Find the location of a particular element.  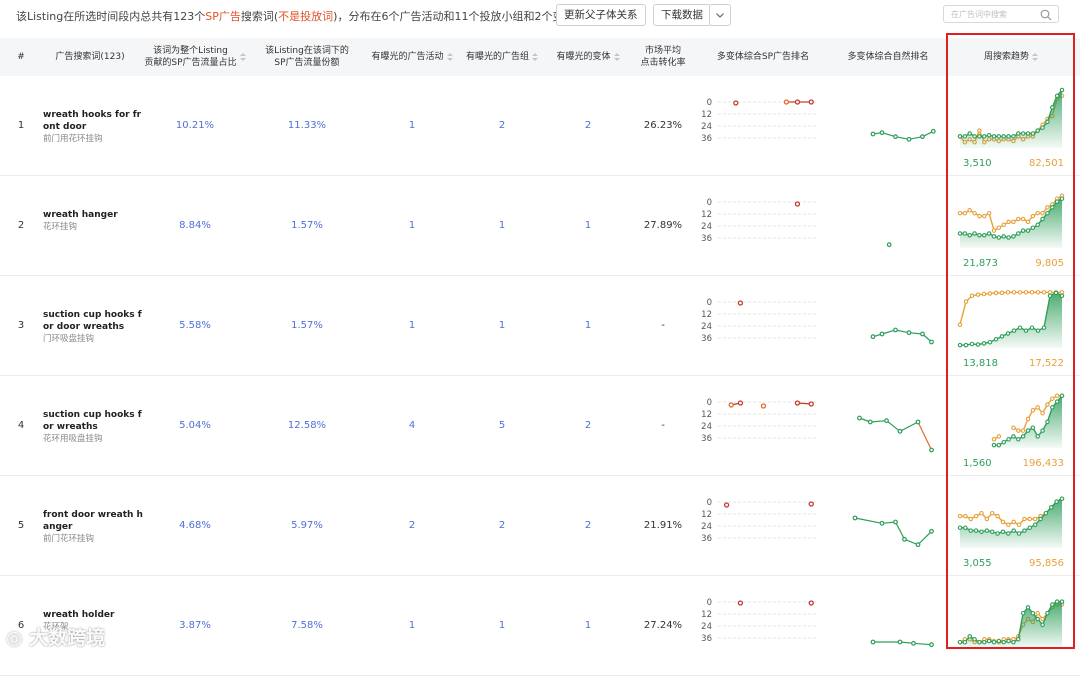

col-keyword: 广告搜索词(123) is located at coordinates (90, 57).